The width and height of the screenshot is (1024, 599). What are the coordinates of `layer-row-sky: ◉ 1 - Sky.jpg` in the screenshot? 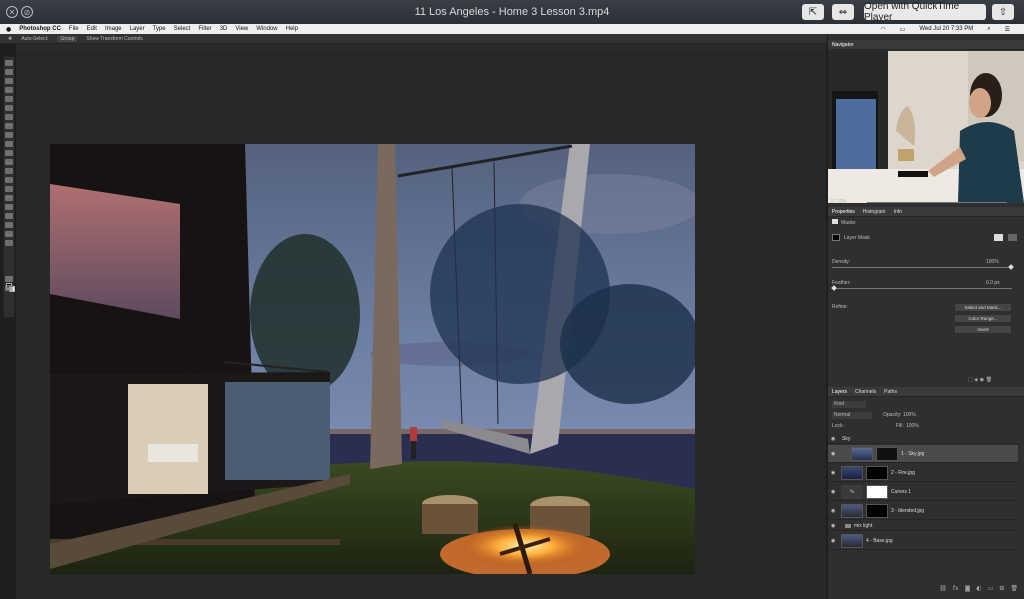 It's located at (923, 454).